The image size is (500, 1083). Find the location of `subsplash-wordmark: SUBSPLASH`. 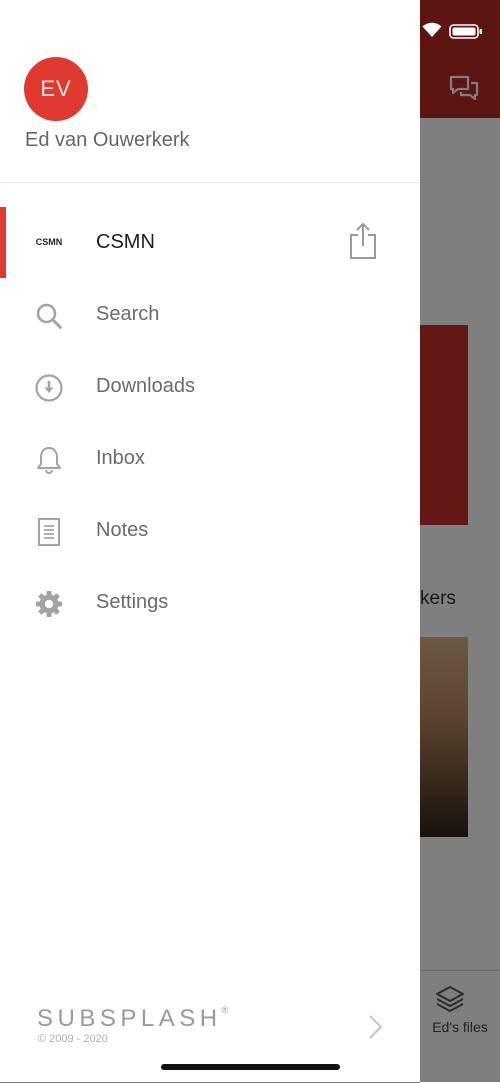

subsplash-wordmark: SUBSPLASH is located at coordinates (129, 1018).